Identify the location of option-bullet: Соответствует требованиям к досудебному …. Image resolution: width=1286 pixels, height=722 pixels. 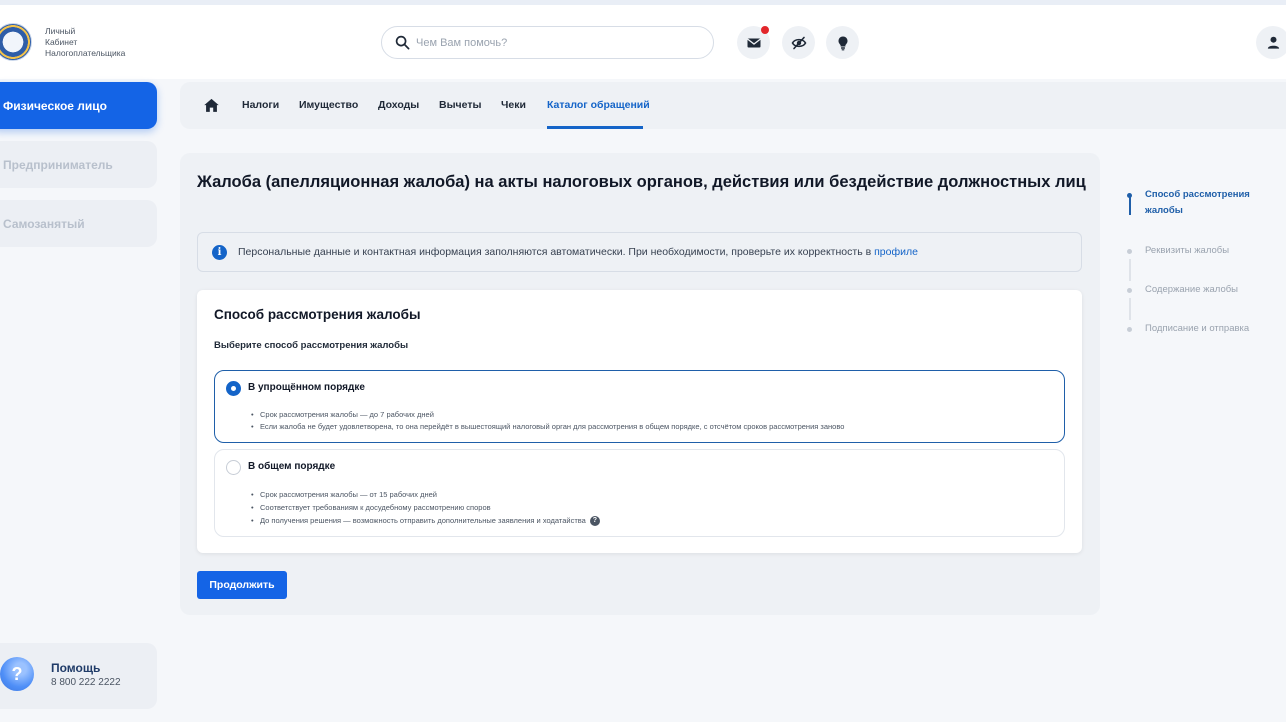
(424, 507).